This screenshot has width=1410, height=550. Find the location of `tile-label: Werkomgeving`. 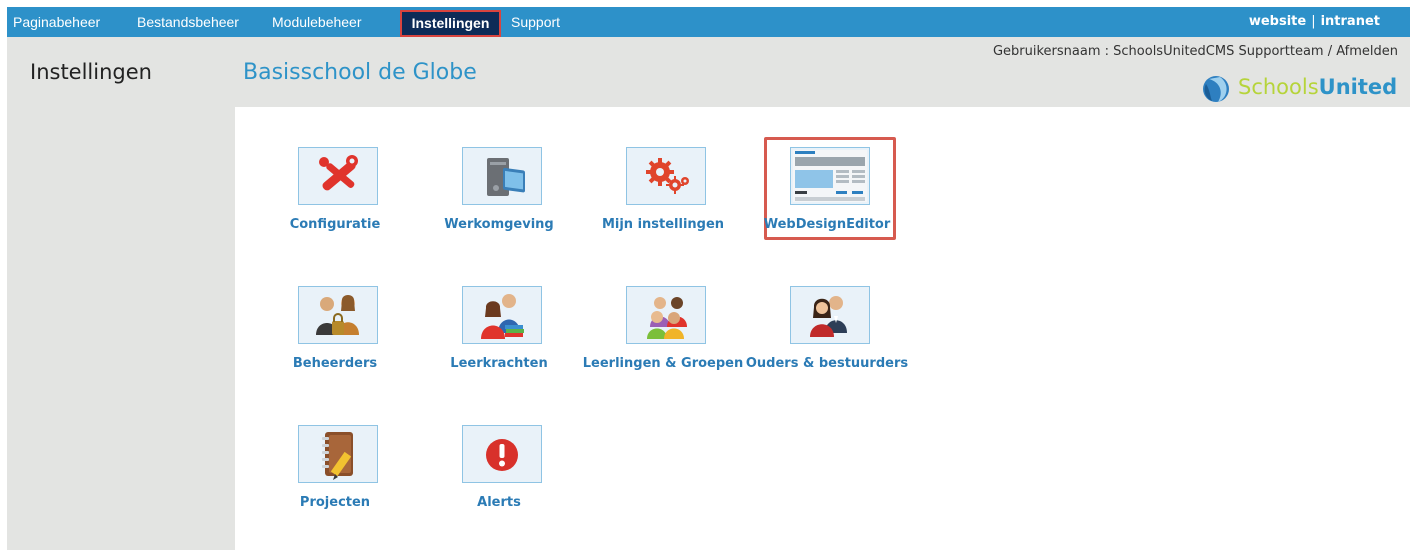

tile-label: Werkomgeving is located at coordinates (499, 224).